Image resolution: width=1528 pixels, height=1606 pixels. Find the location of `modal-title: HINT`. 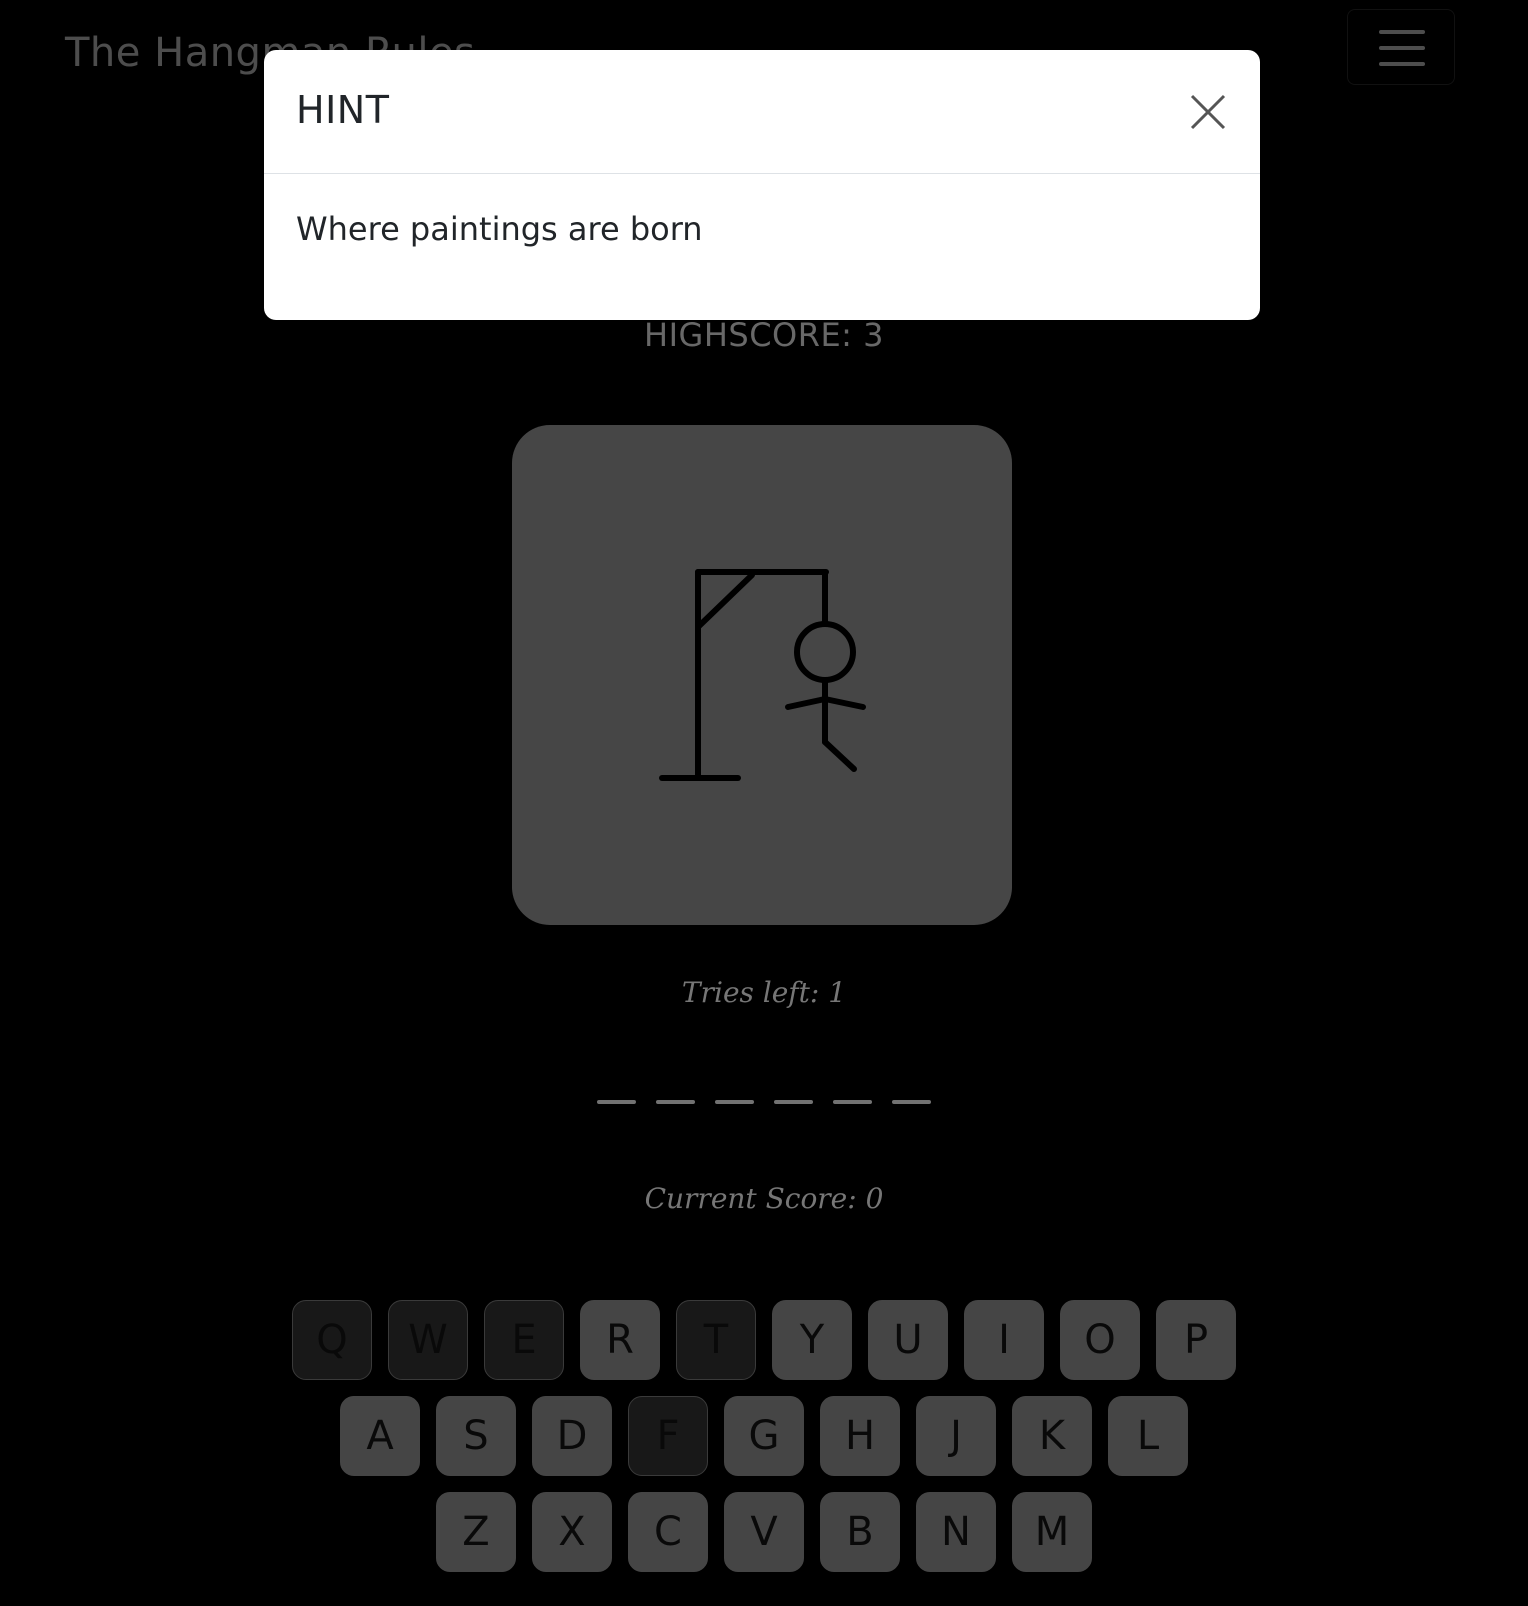

modal-title: HINT is located at coordinates (343, 110).